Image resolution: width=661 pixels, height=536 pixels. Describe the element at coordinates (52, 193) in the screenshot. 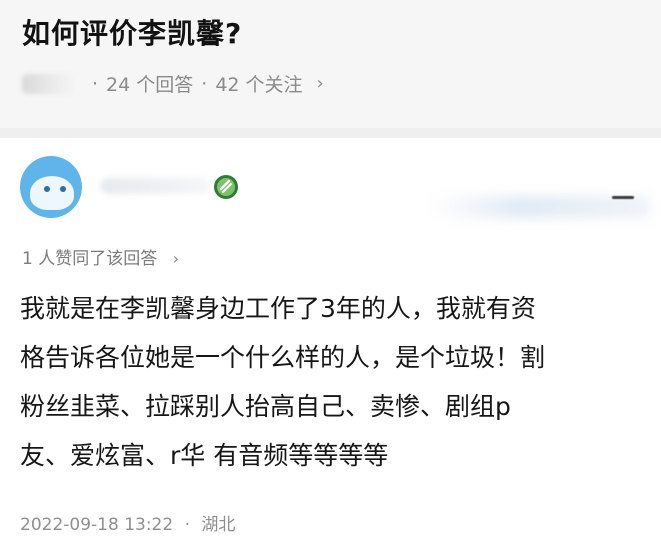

I see `avatar-face` at that location.